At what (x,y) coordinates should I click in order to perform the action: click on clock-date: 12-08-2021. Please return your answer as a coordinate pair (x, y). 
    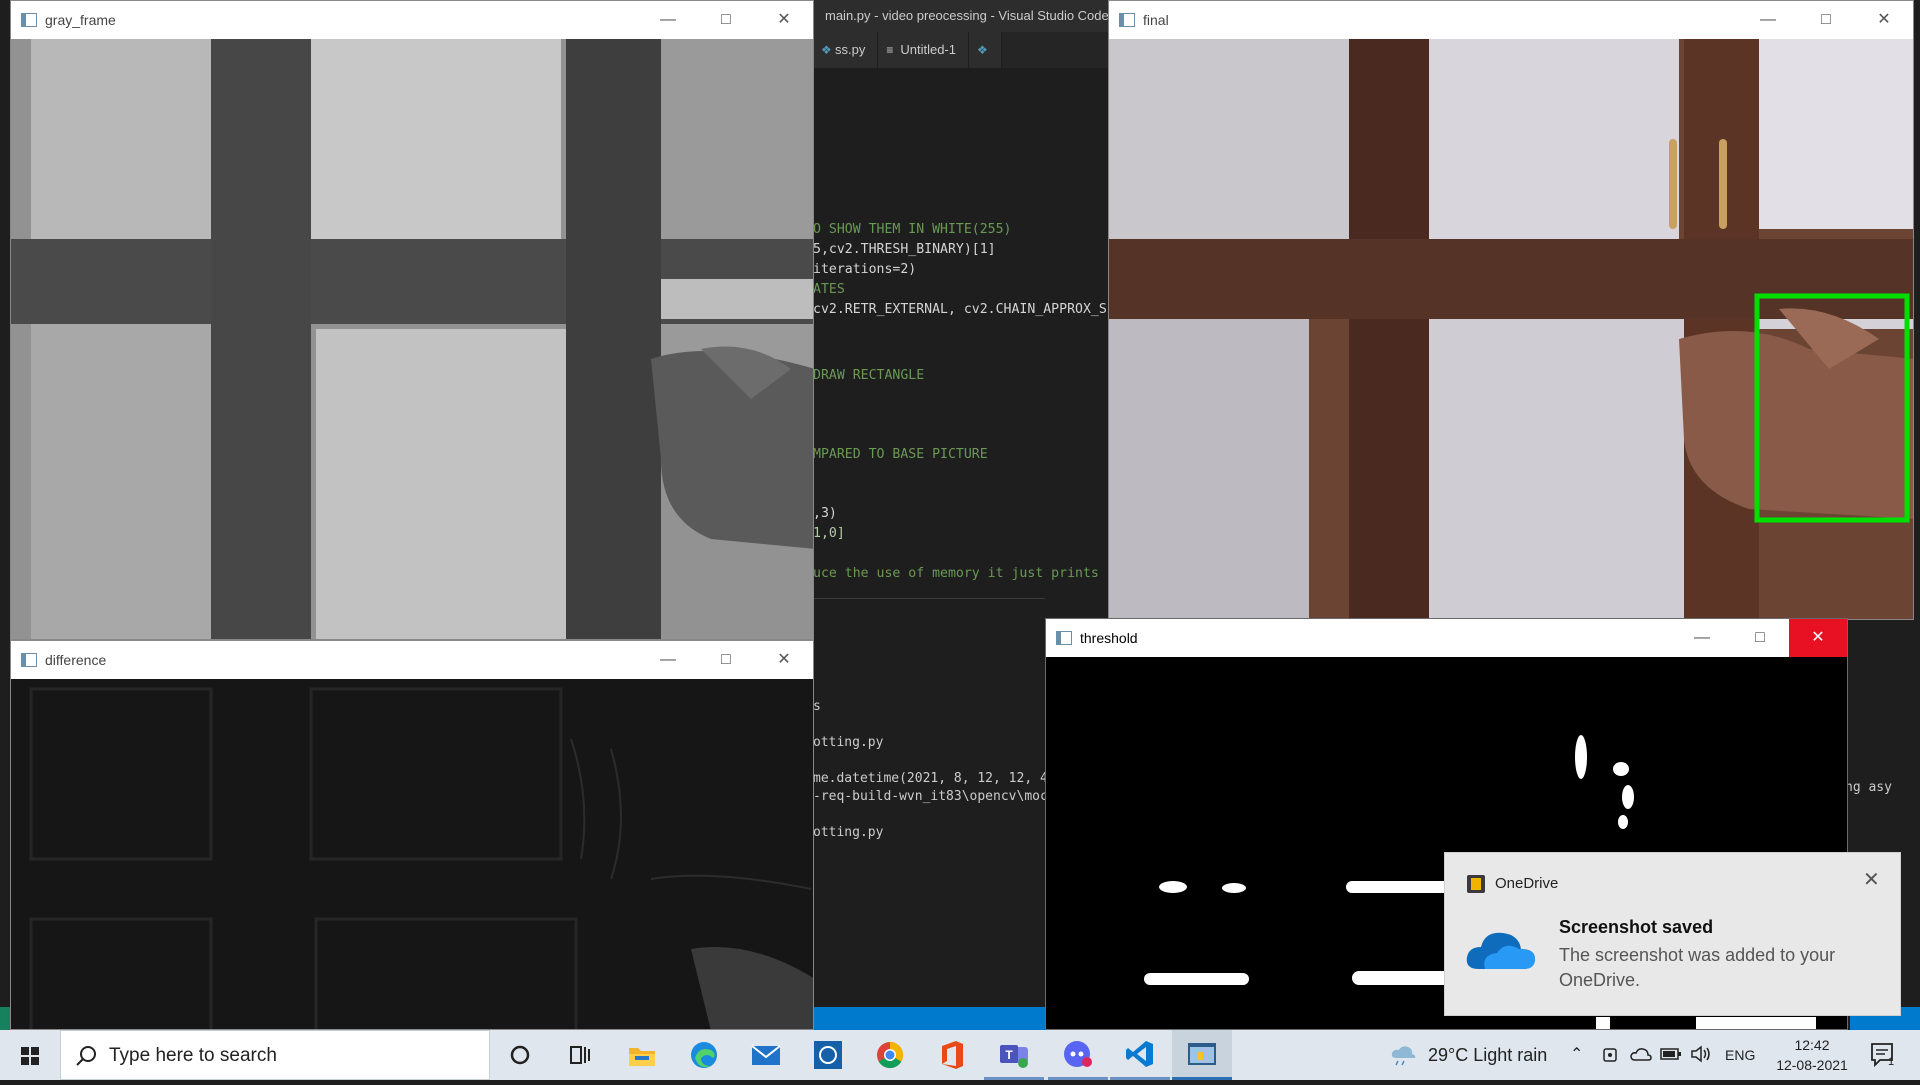
    Looking at the image, I should click on (1812, 1065).